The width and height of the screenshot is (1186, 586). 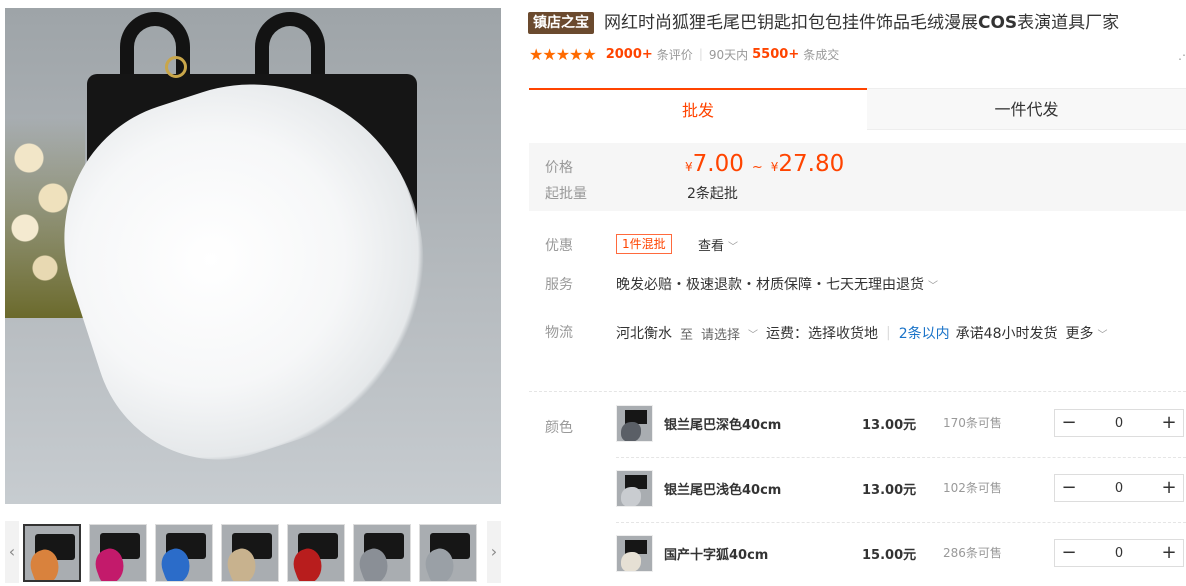 What do you see at coordinates (972, 423) in the screenshot?
I see `sku-stock: 170条可售` at bounding box center [972, 423].